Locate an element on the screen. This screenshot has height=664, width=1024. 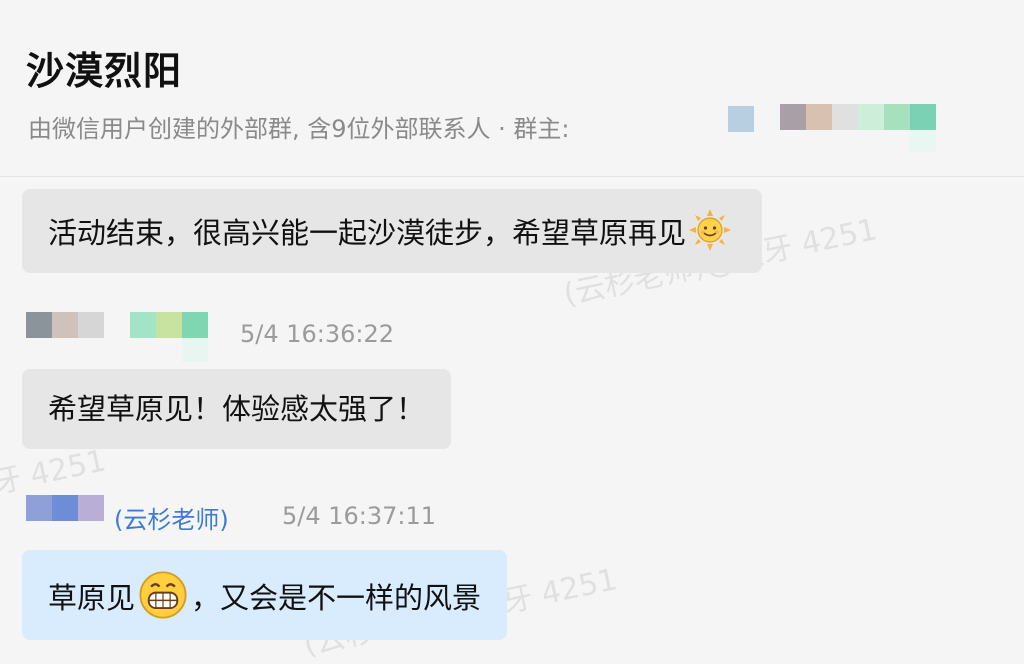
owner-name-blurred is located at coordinates (833, 129).